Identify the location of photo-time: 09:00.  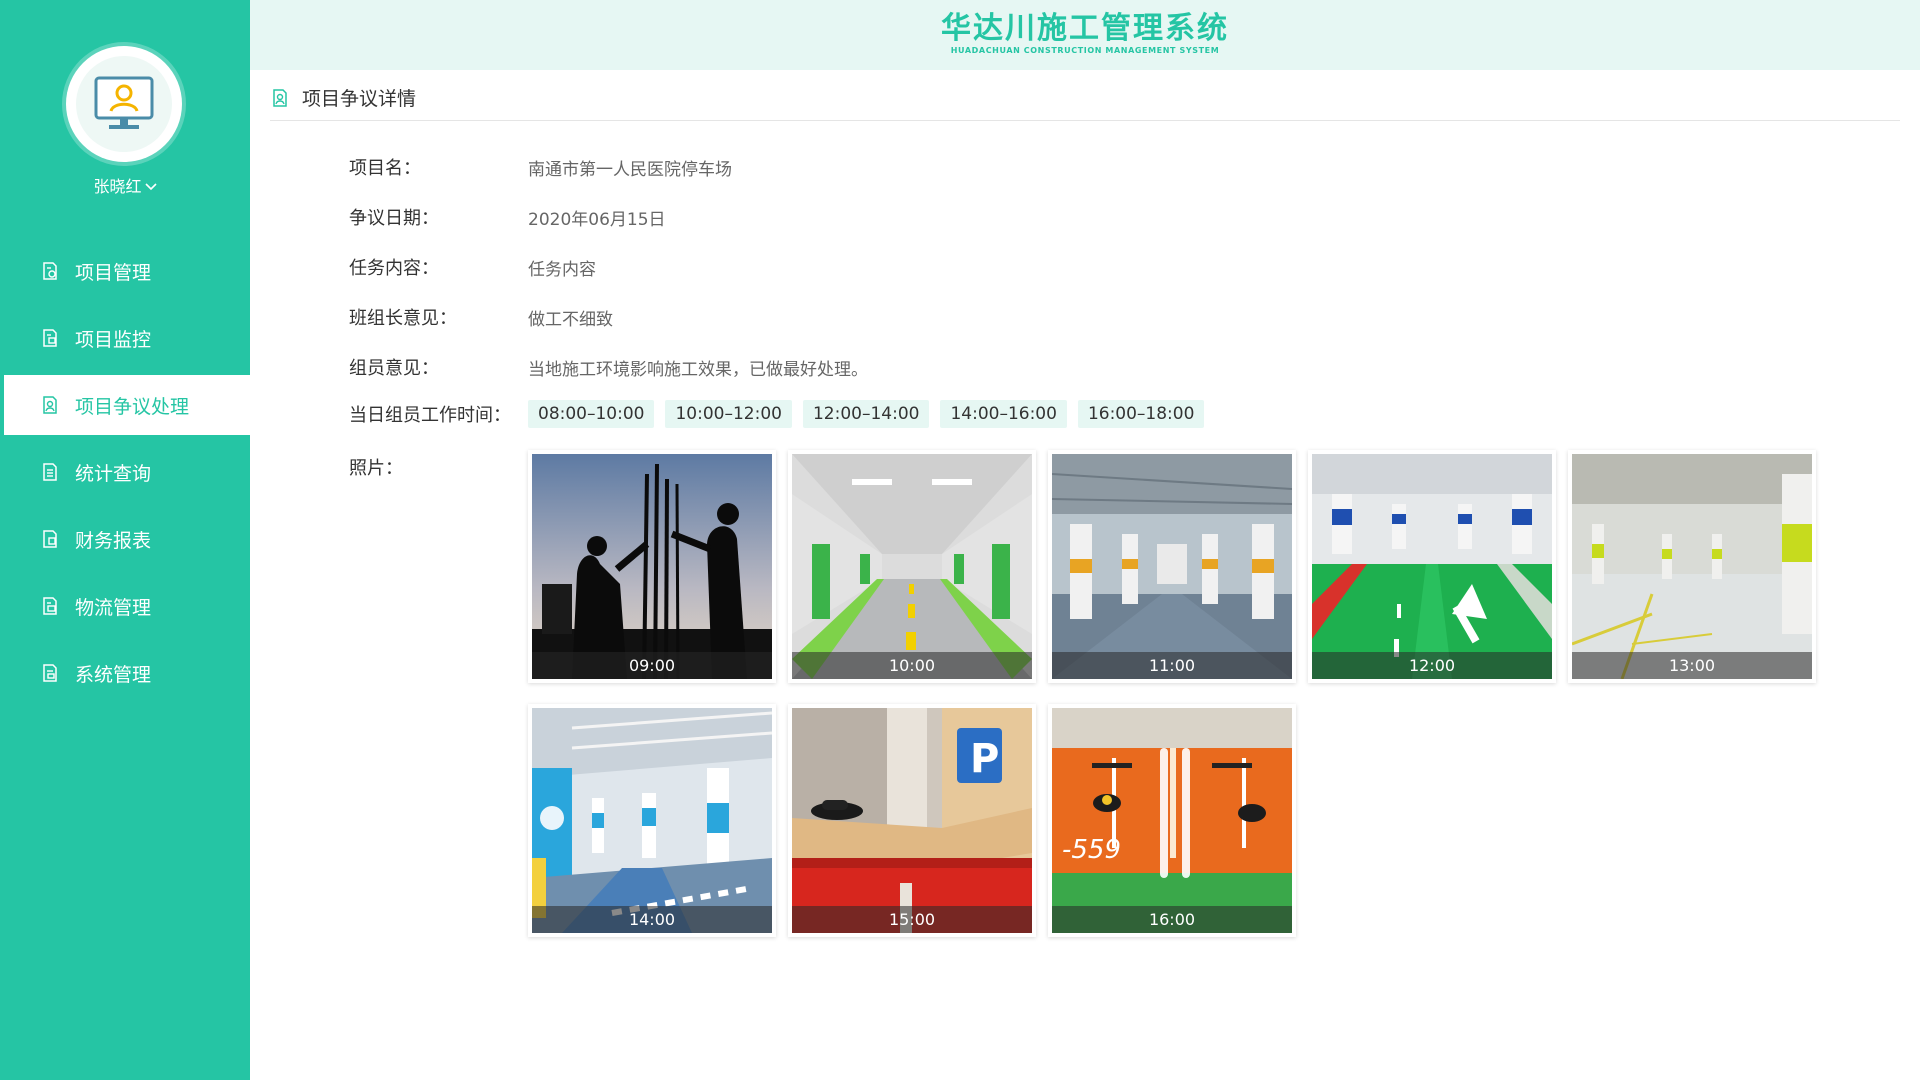
(652, 665).